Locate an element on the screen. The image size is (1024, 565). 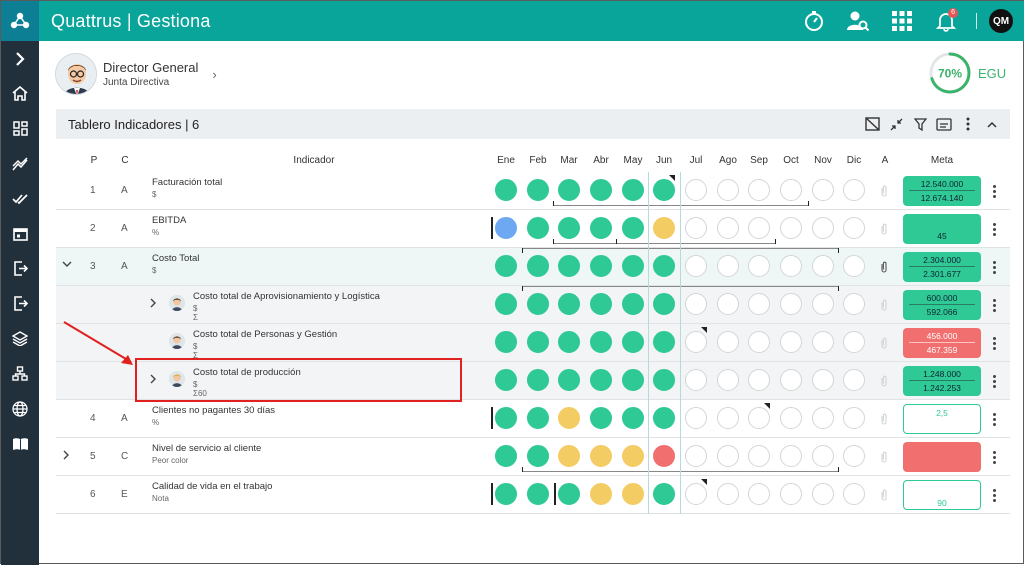
indicator-name: Clientes no pagantes 30 días is located at coordinates (213, 410).